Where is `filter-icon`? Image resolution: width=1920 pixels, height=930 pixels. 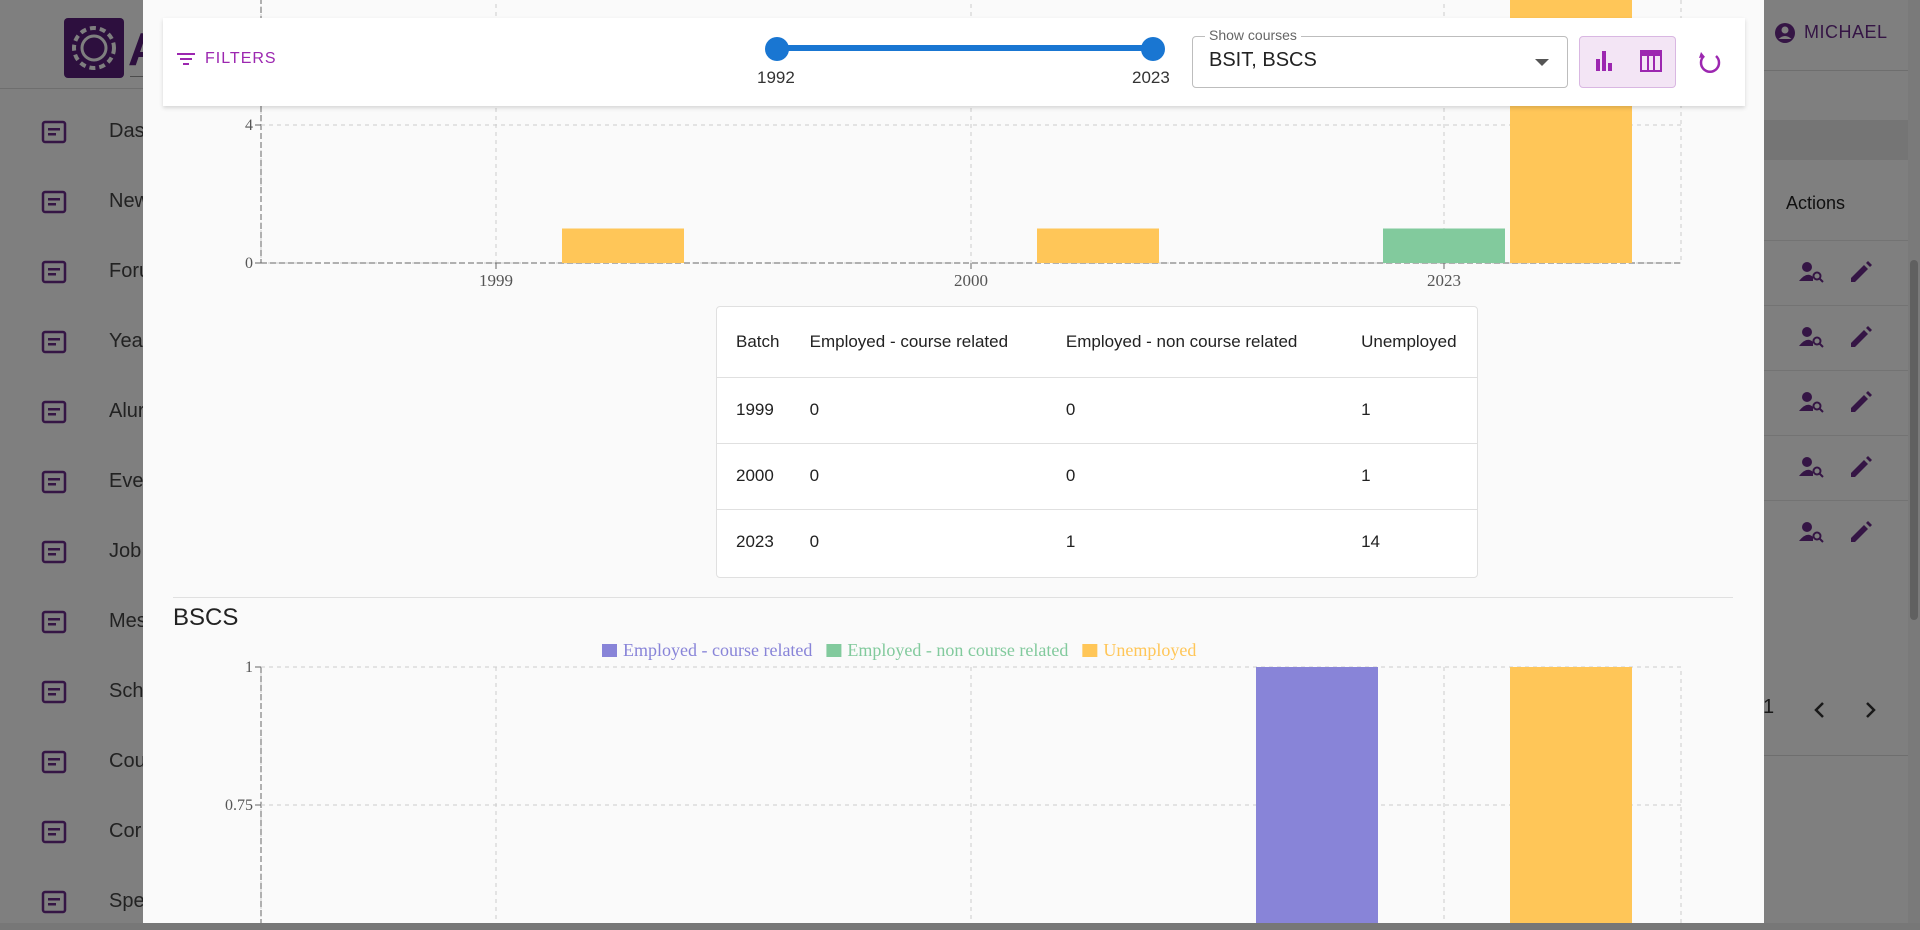 filter-icon is located at coordinates (186, 59).